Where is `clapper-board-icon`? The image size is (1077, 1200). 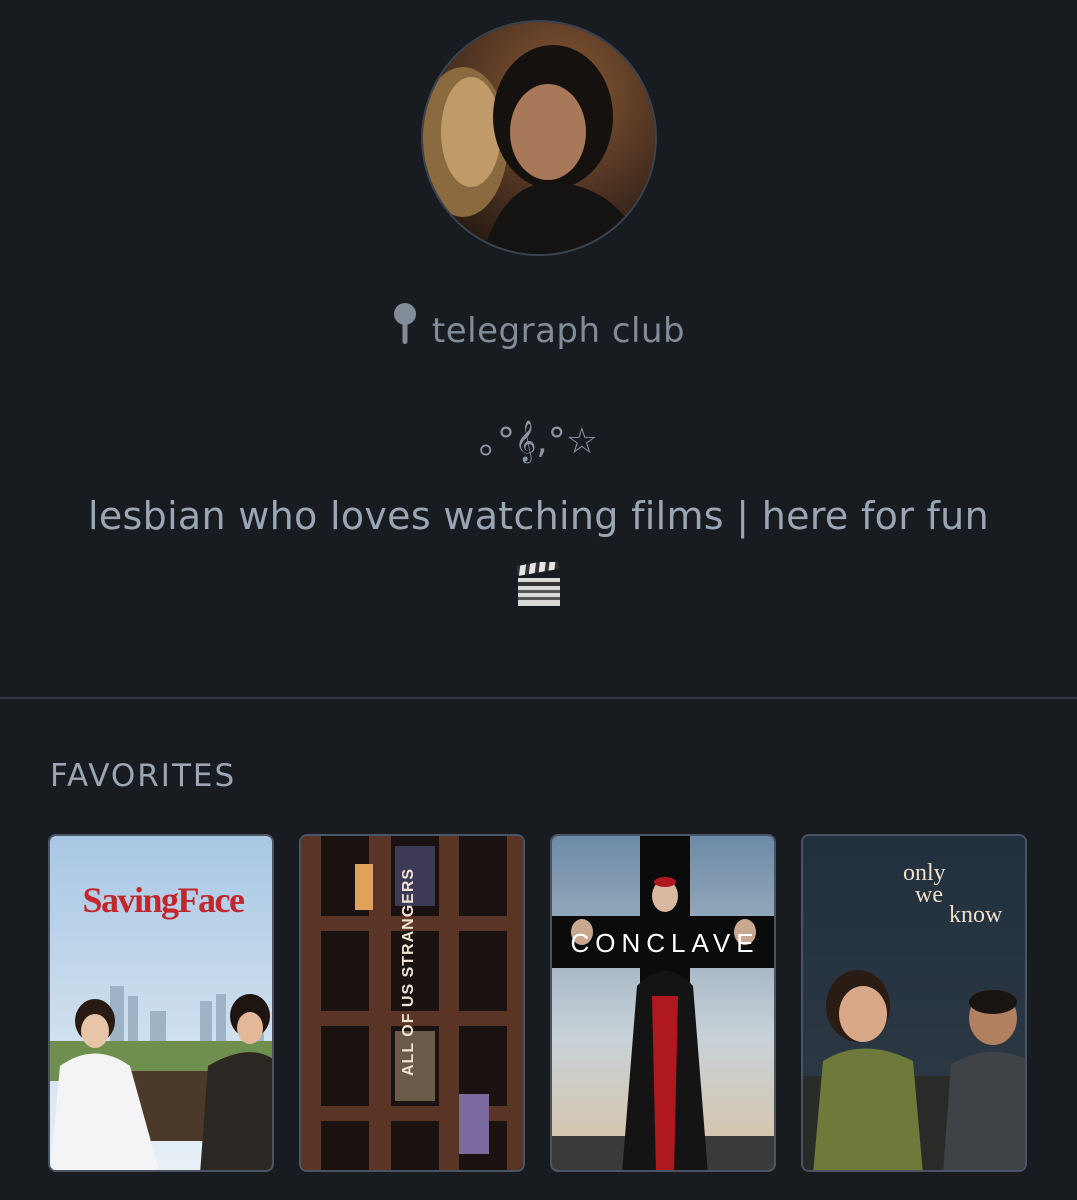 clapper-board-icon is located at coordinates (539, 585).